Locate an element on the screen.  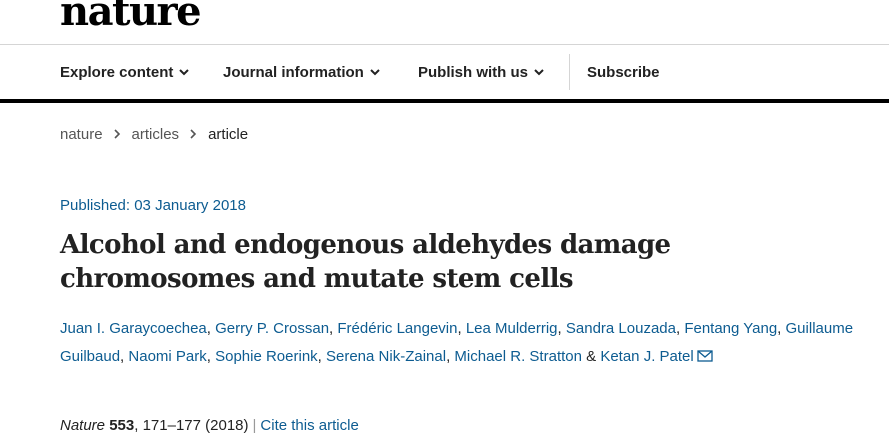
author-link: Frédéric Langevin is located at coordinates (397, 328).